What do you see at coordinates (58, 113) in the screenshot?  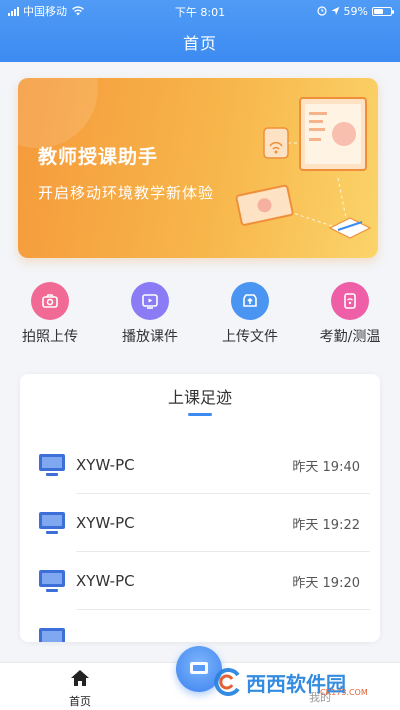 I see `banner-decor-circle` at bounding box center [58, 113].